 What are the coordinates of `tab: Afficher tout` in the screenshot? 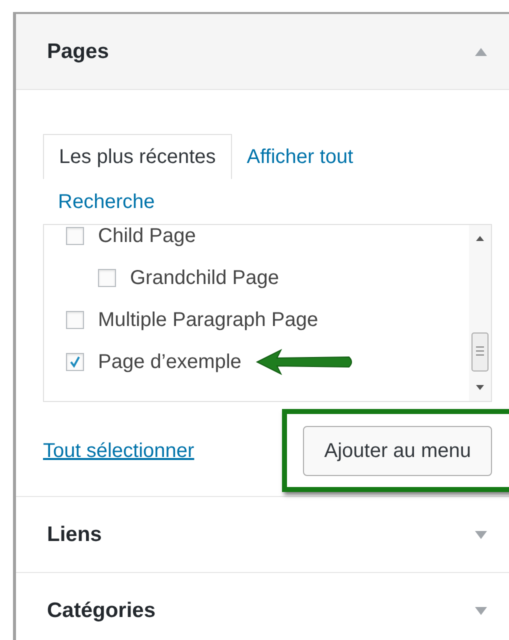 It's located at (300, 156).